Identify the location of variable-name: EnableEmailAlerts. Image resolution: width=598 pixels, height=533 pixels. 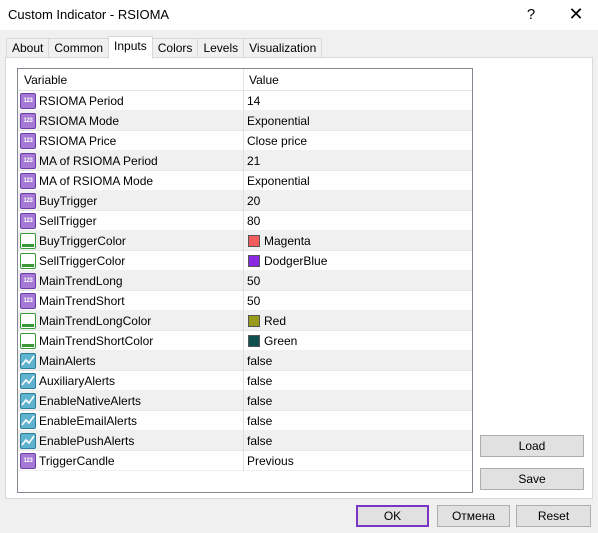
(88, 421).